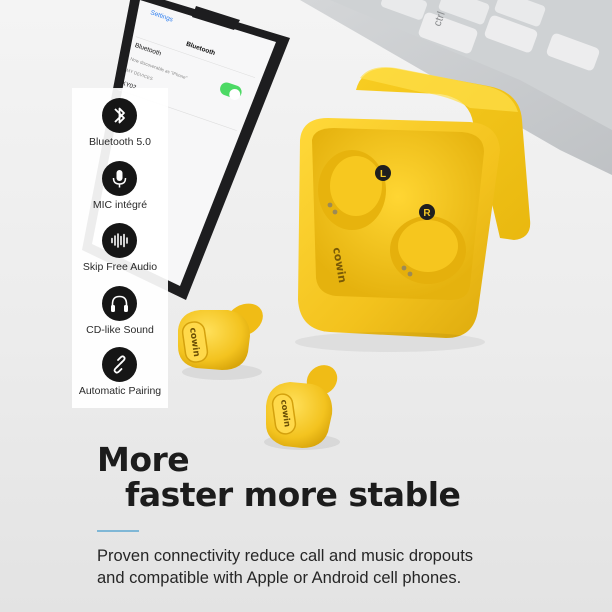  What do you see at coordinates (120, 205) in the screenshot?
I see `feature-label: MIC intégré` at bounding box center [120, 205].